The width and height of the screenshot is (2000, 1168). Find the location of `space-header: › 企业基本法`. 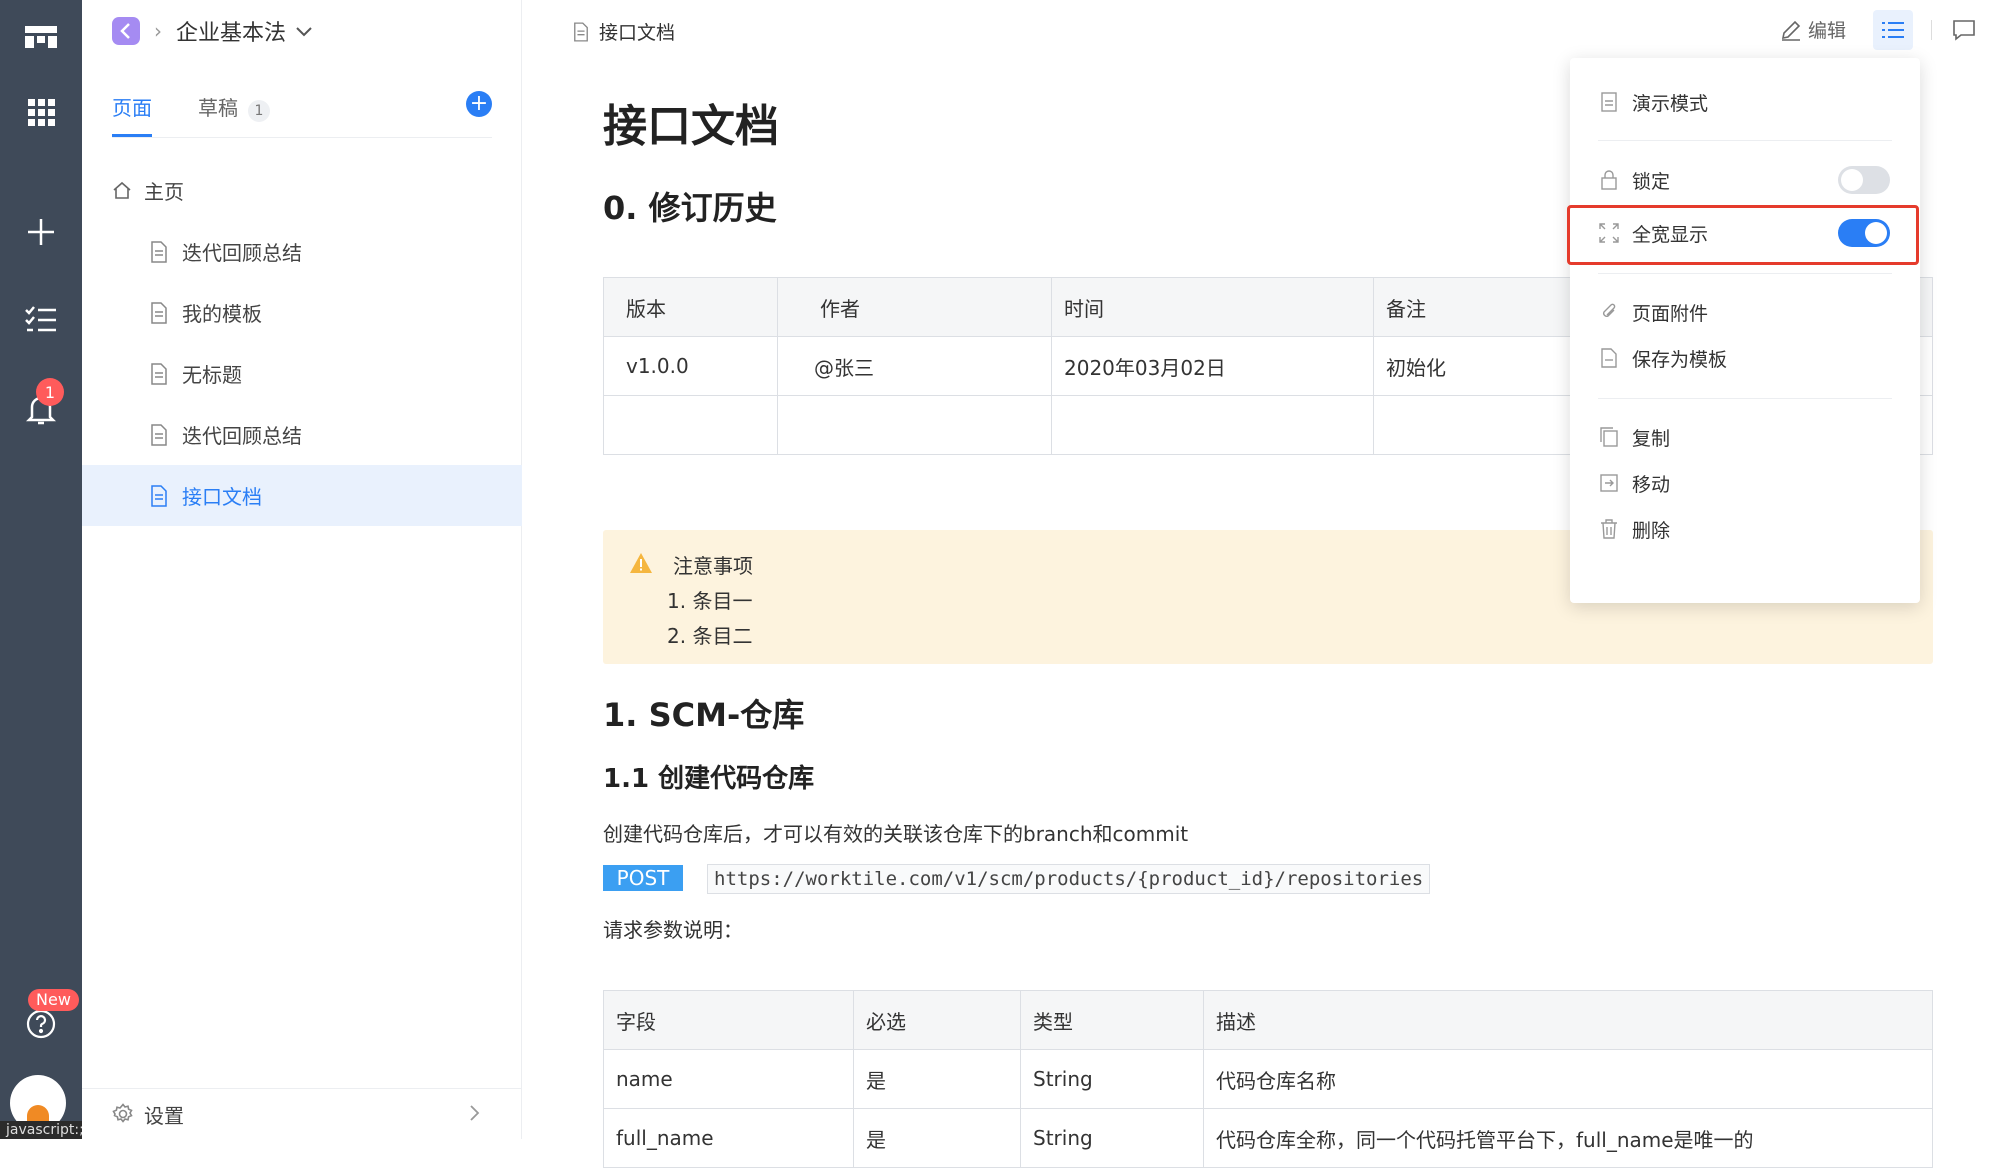

space-header: › 企业基本法 is located at coordinates (212, 31).